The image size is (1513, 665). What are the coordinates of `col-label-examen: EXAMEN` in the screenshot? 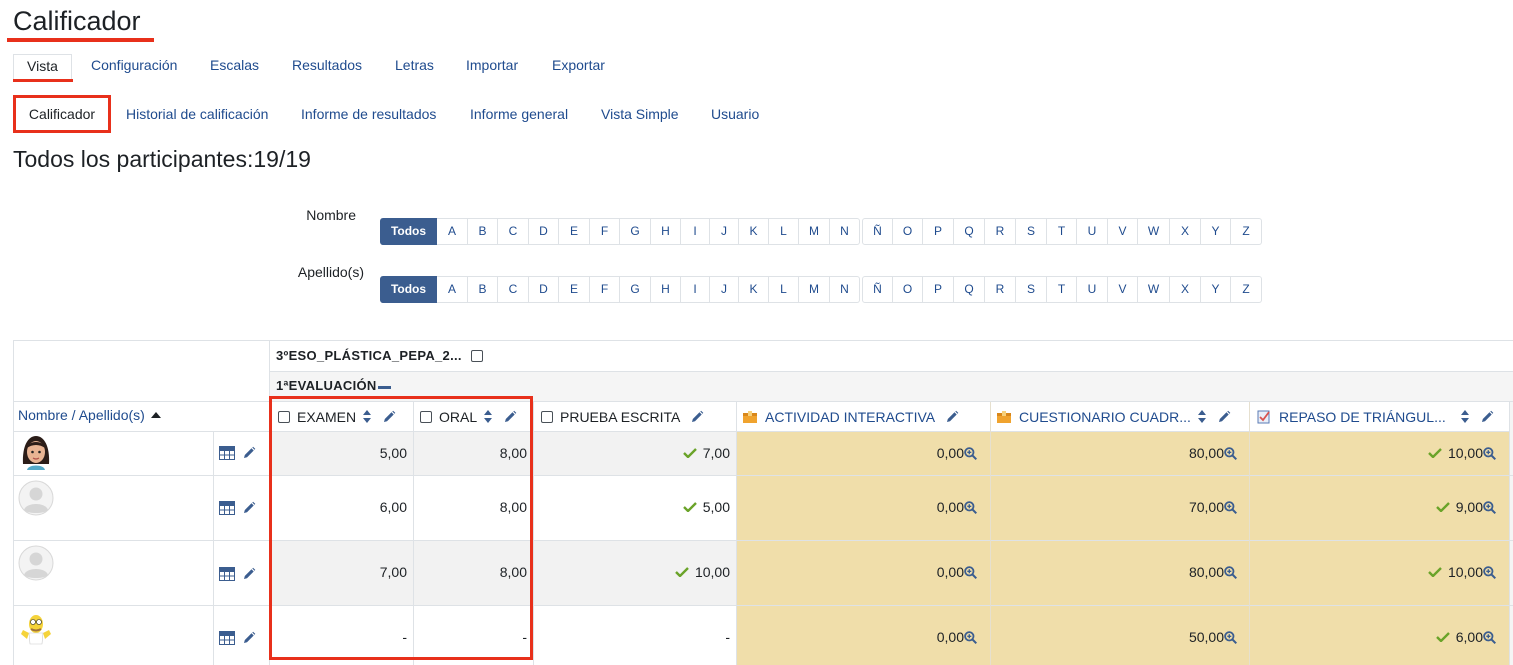 It's located at (326, 417).